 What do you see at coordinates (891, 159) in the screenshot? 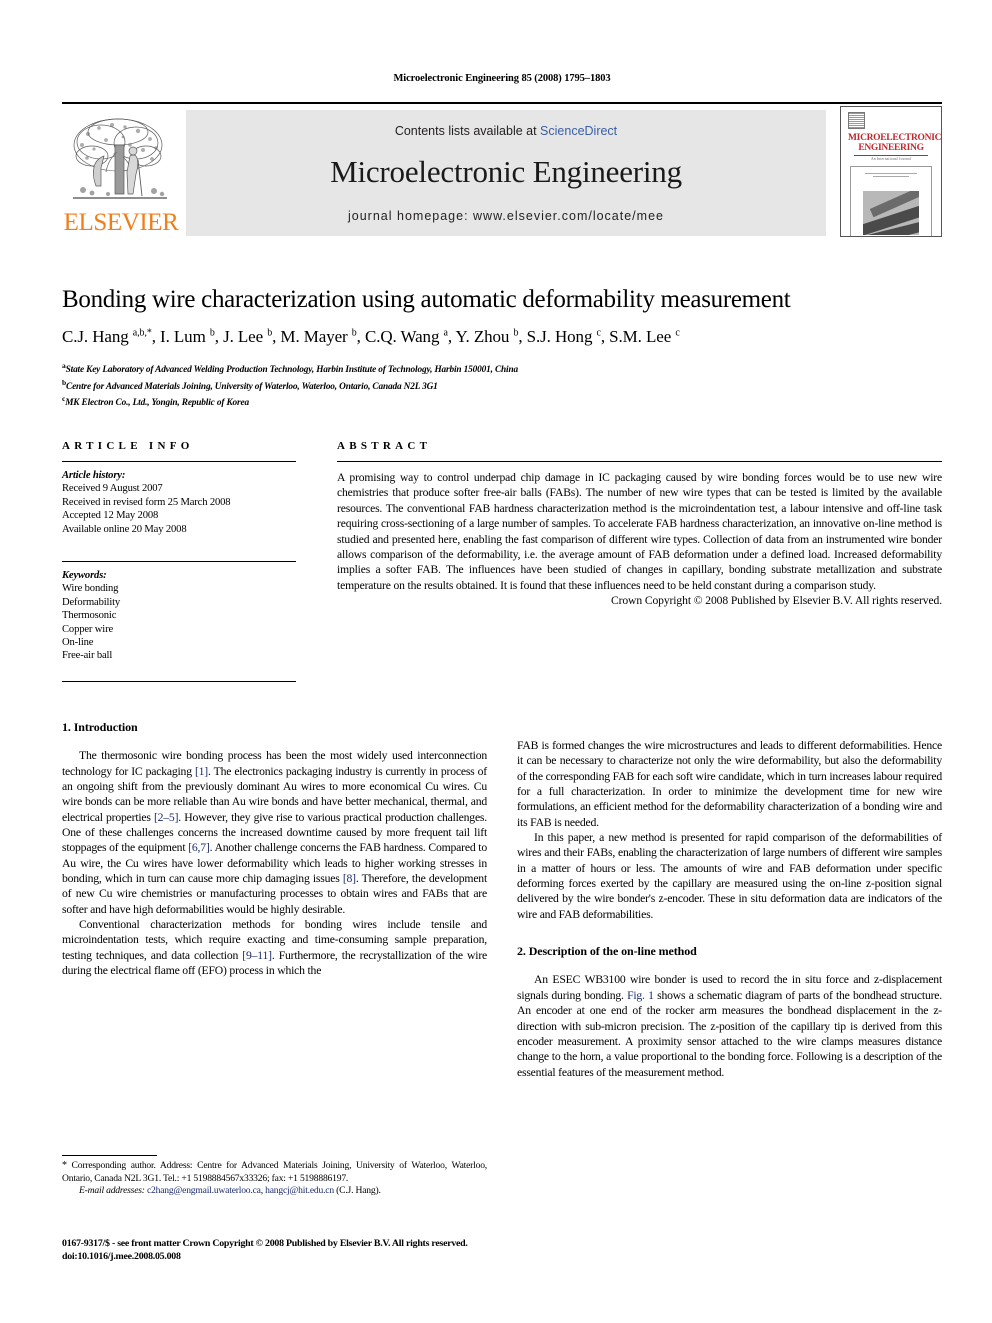
I see `cover-subtitle: An International Journal` at bounding box center [891, 159].